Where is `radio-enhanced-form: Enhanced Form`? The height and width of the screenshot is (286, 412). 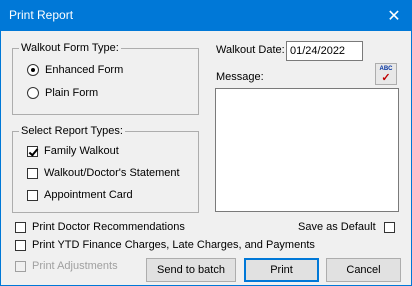 radio-enhanced-form: Enhanced Form is located at coordinates (75, 70).